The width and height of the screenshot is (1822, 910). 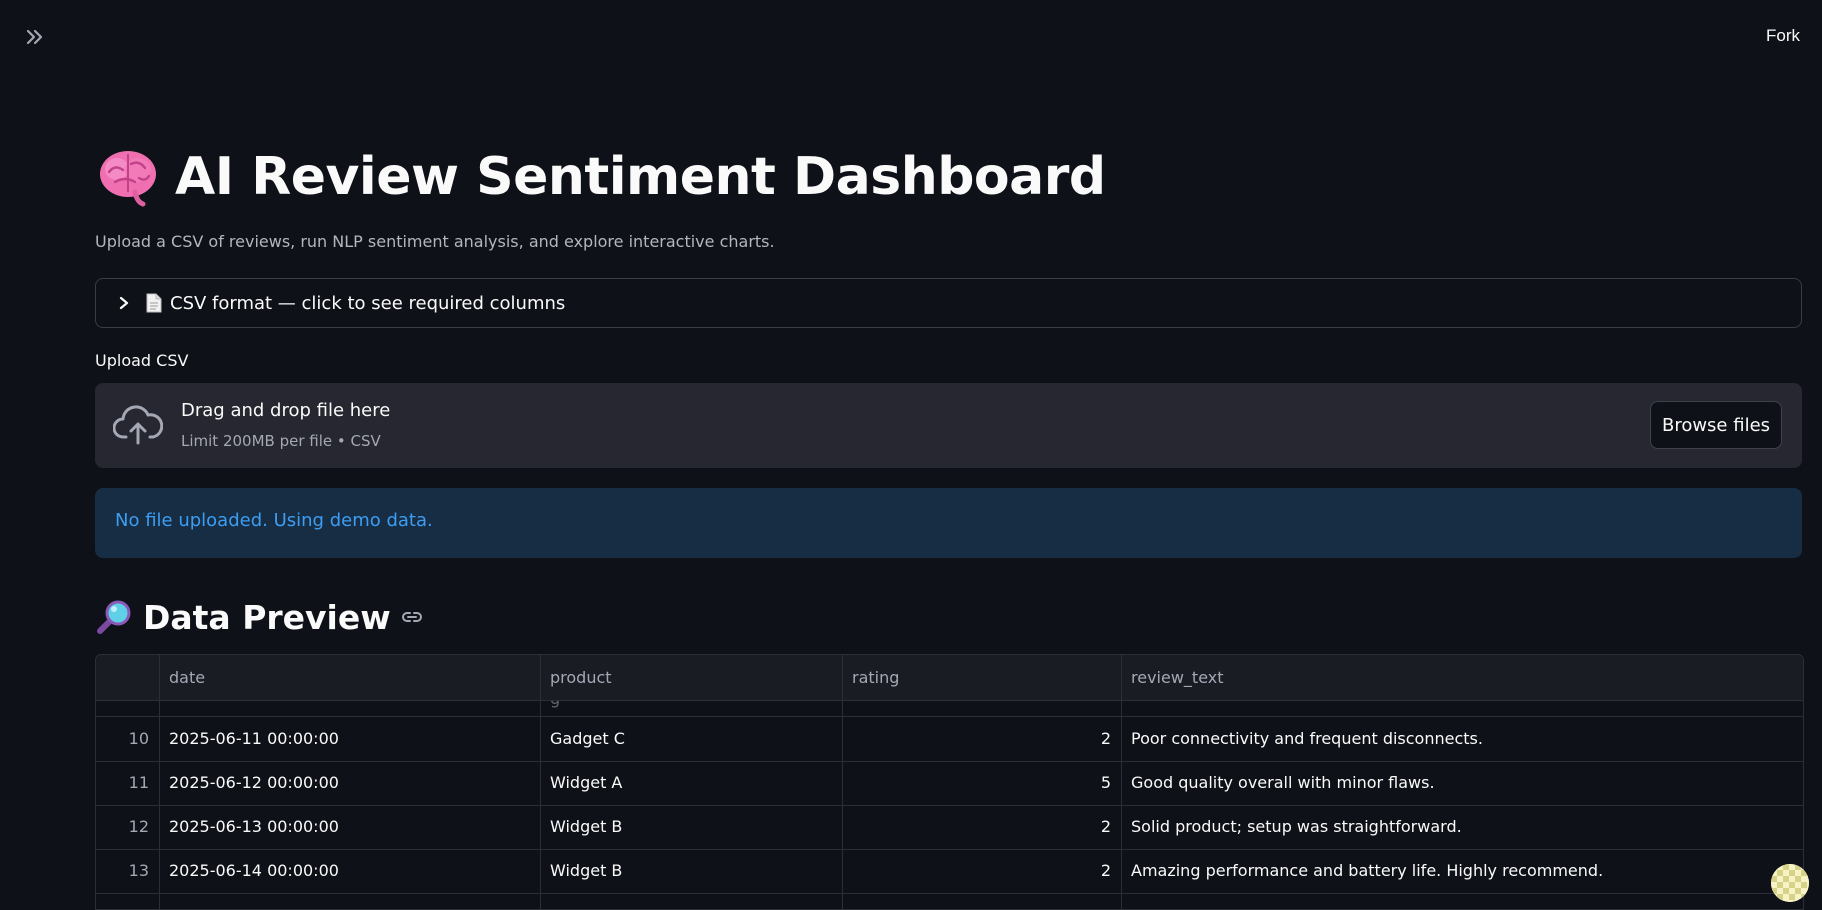 What do you see at coordinates (1462, 708) in the screenshot?
I see `cell-partial-review` at bounding box center [1462, 708].